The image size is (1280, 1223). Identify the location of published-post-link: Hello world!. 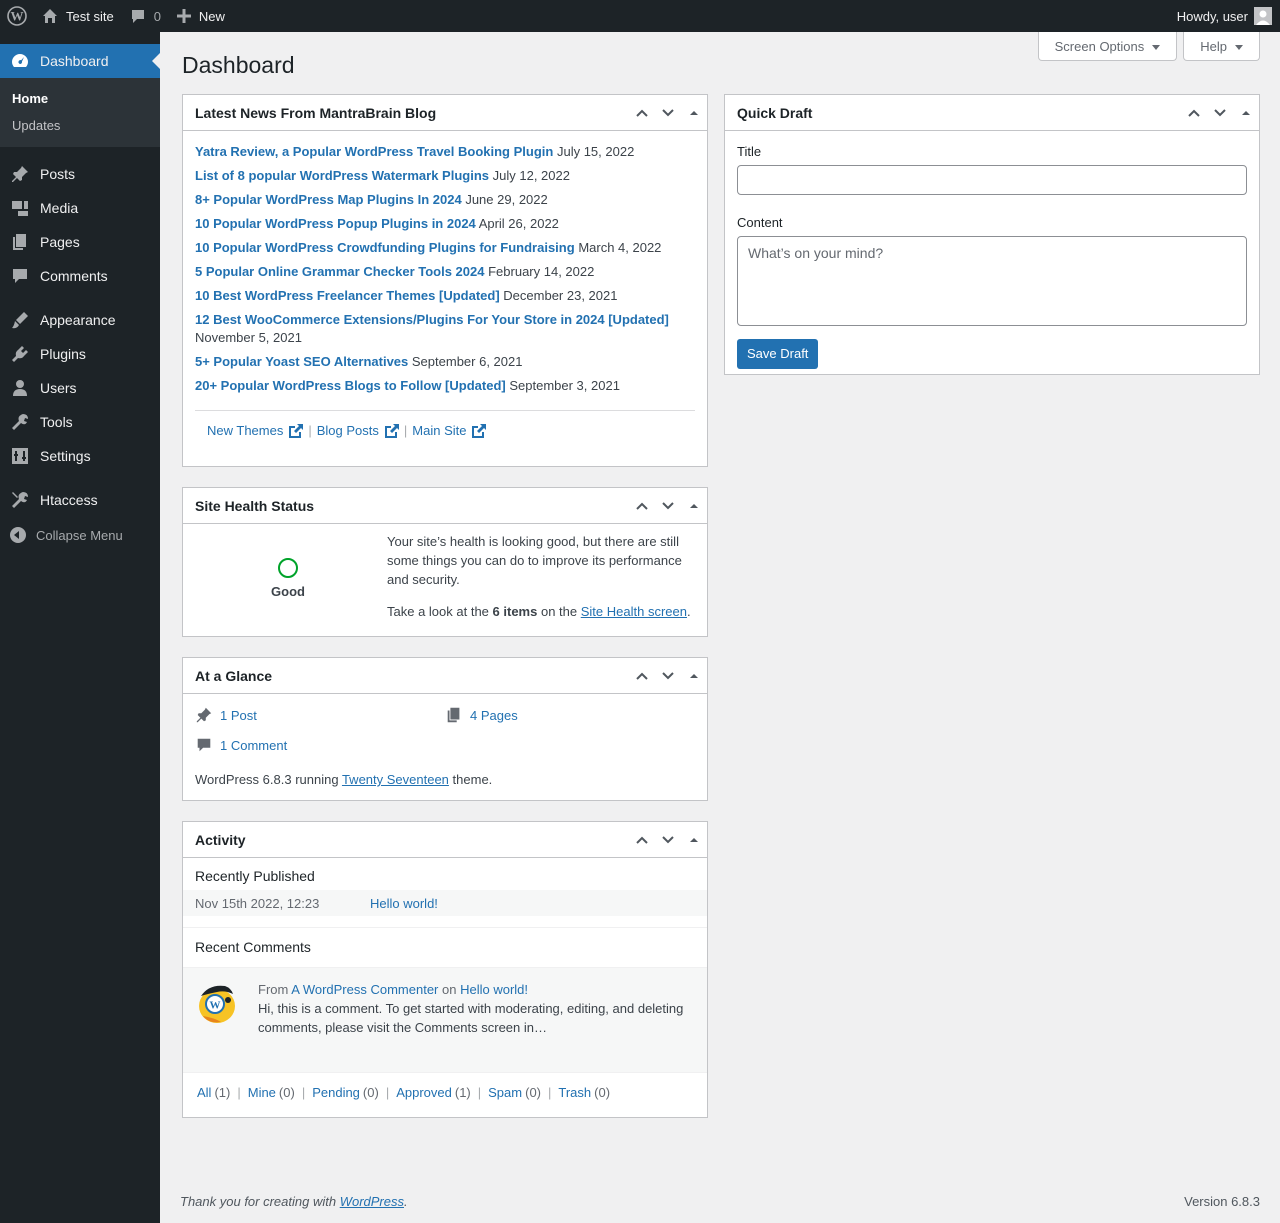
(404, 903).